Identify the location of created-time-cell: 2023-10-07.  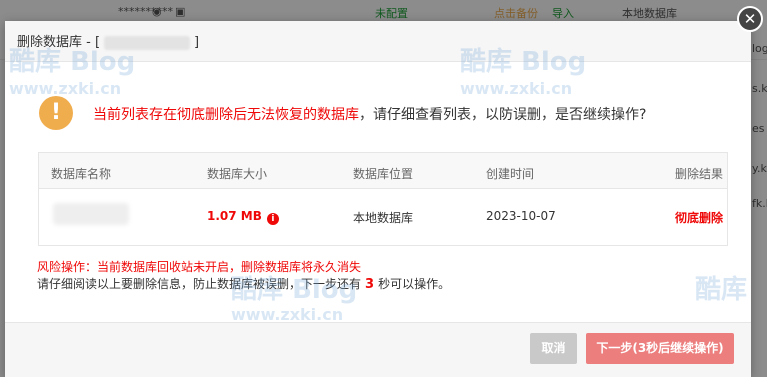
(521, 216).